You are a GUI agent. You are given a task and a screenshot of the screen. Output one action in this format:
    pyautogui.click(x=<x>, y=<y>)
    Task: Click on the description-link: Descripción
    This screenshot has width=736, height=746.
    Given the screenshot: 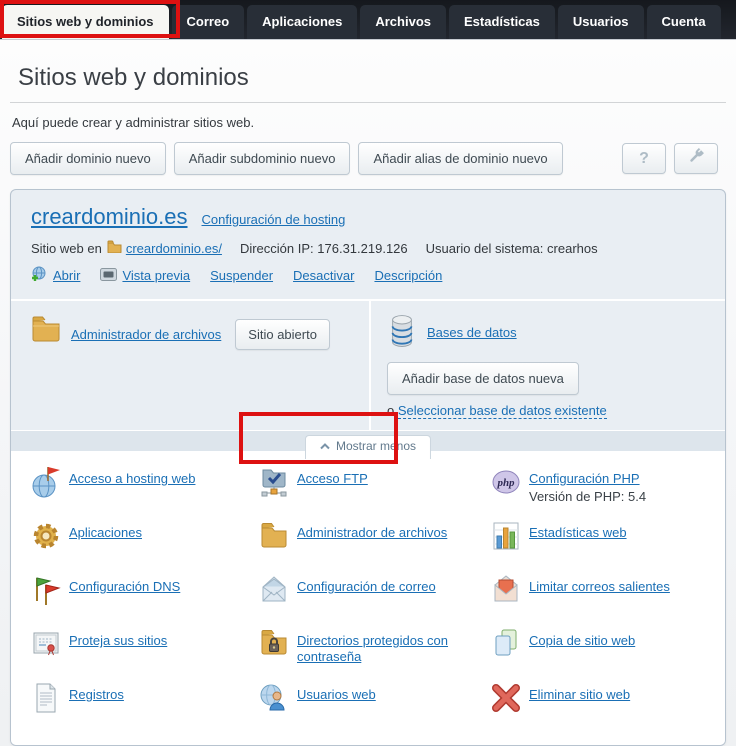 What is the action you would take?
    pyautogui.click(x=408, y=275)
    